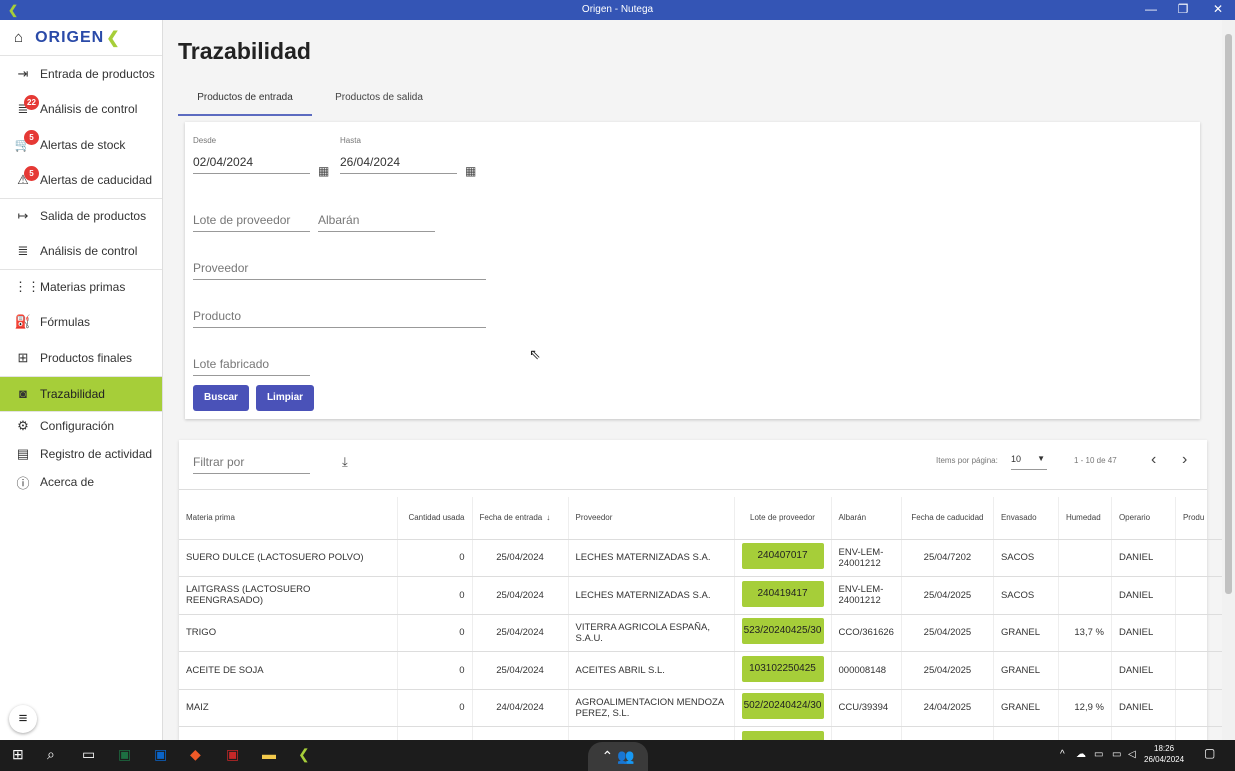 The height and width of the screenshot is (771, 1235). Describe the element at coordinates (1193, 518) in the screenshot. I see `column-header-label: Produ` at that location.